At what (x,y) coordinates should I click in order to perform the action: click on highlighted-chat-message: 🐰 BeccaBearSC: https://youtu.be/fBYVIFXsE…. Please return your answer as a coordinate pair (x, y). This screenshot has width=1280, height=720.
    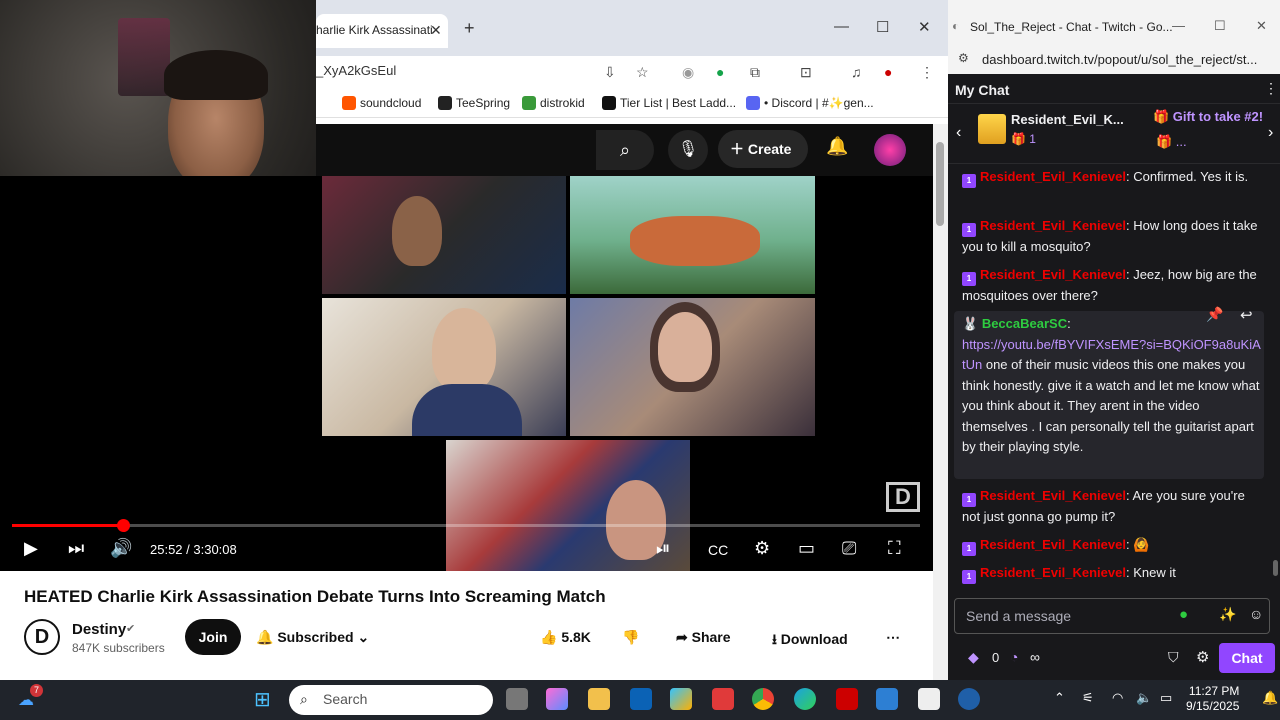
    Looking at the image, I should click on (1112, 386).